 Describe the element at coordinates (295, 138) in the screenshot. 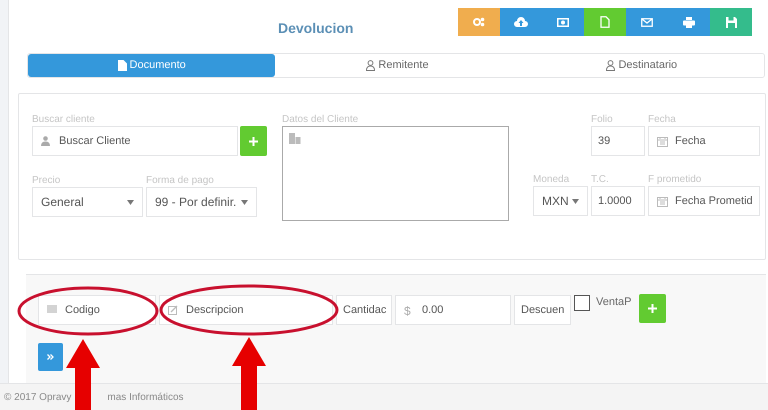

I see `building-icon` at that location.